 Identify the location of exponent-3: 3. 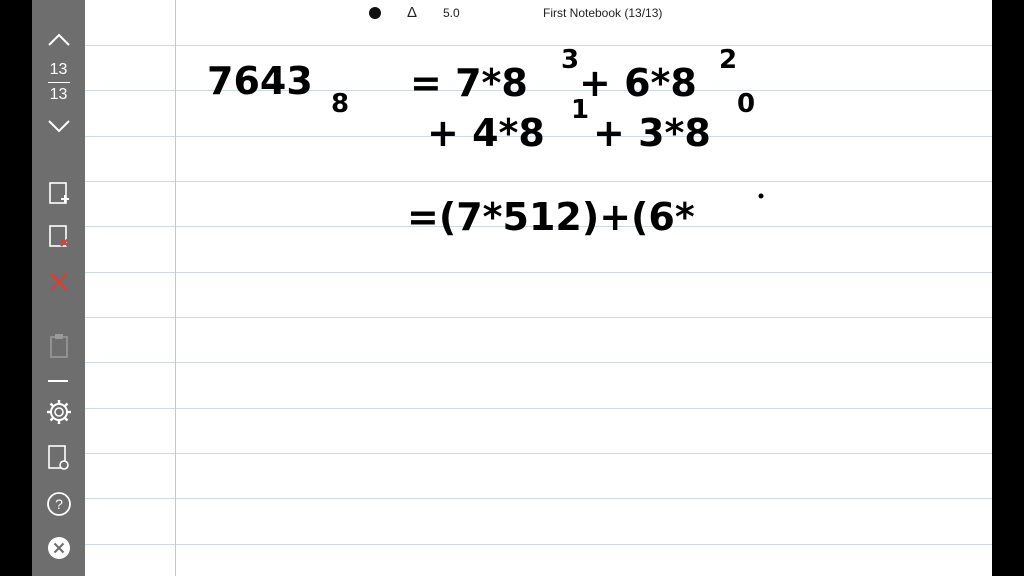
(570, 60).